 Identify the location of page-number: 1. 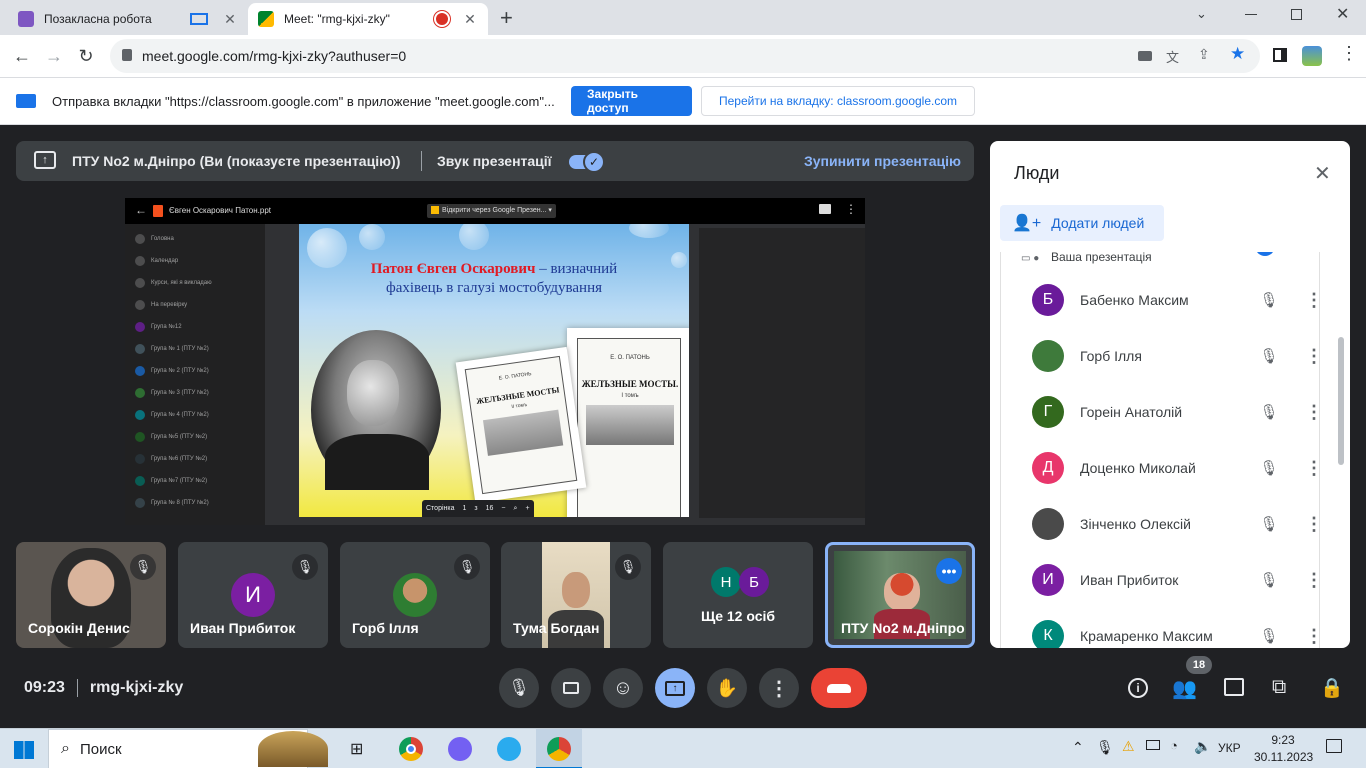
(465, 508).